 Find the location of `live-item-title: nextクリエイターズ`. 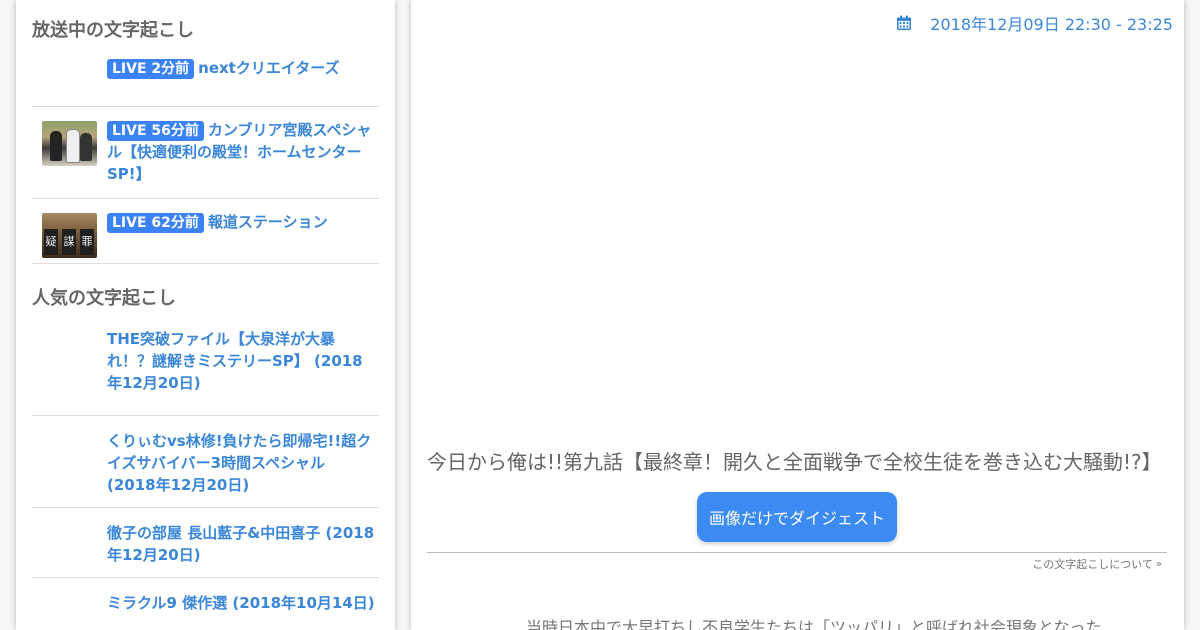

live-item-title: nextクリエイターズ is located at coordinates (268, 68).